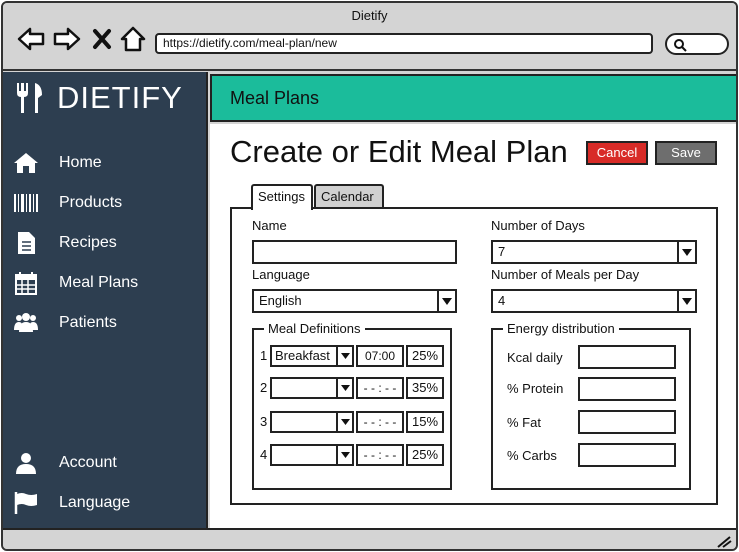 Image resolution: width=739 pixels, height=552 pixels. Describe the element at coordinates (102, 39) in the screenshot. I see `close-icon` at that location.